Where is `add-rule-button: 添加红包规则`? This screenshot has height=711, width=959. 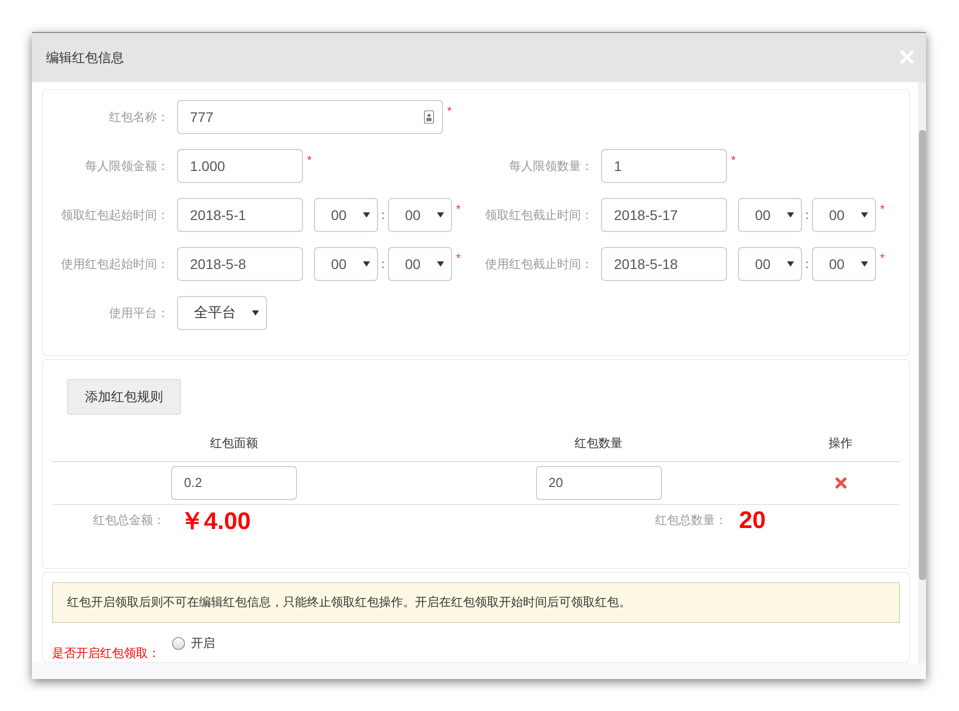
add-rule-button: 添加红包规则 is located at coordinates (124, 396).